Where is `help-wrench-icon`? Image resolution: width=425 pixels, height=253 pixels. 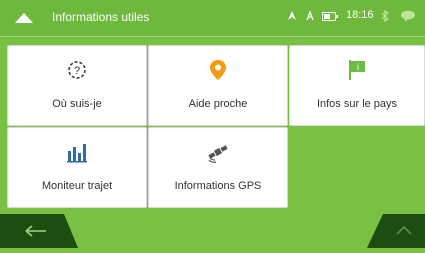 help-wrench-icon is located at coordinates (218, 70).